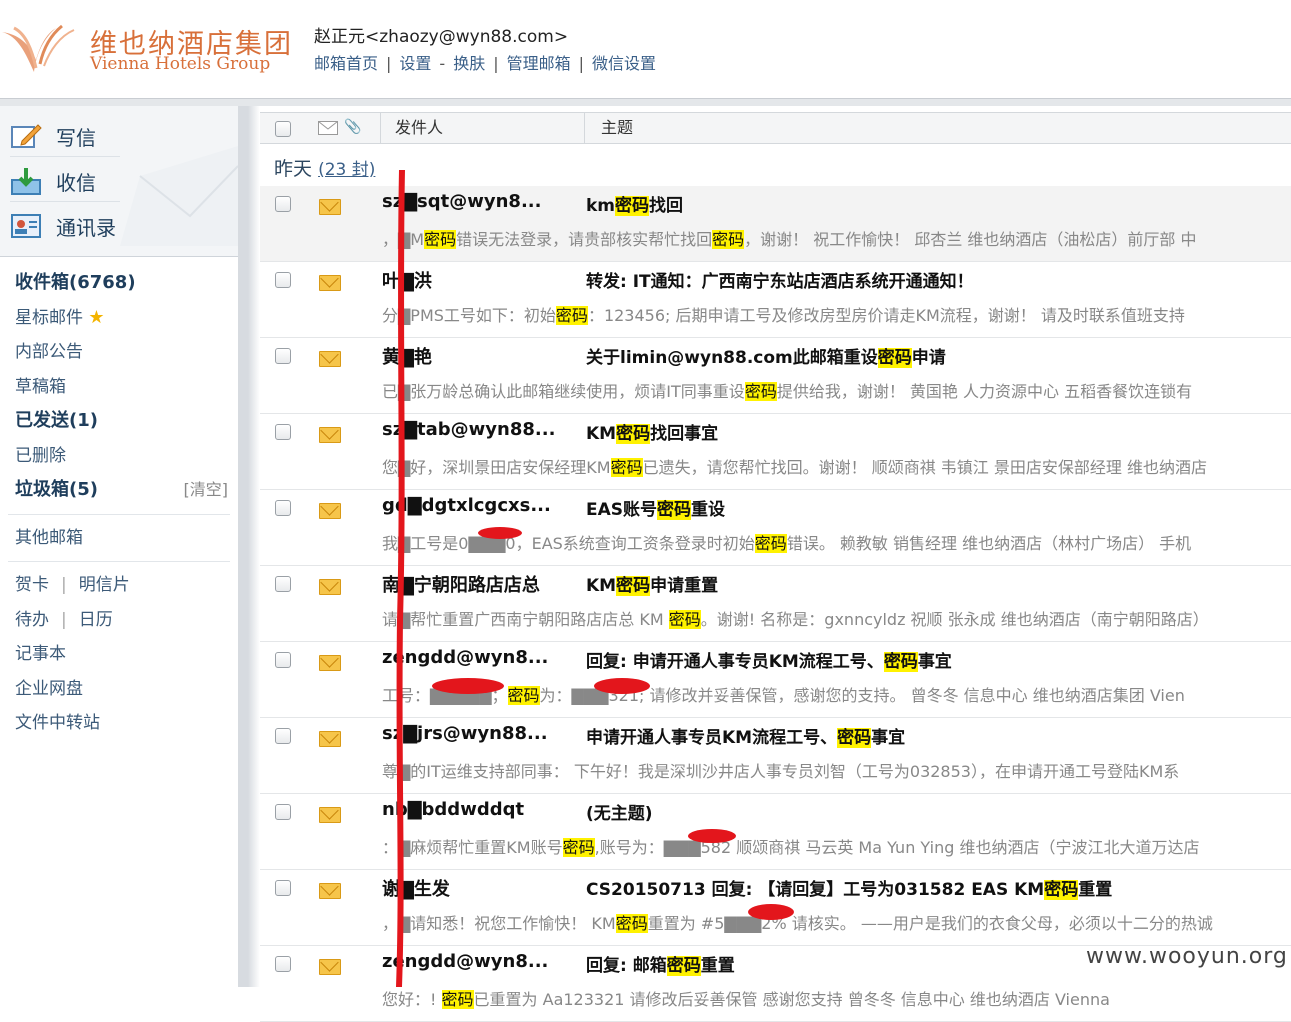  I want to click on preview-text: 。谢谢! 名称是：gxnncyldz 祝顺 张永成 维也纳酒店（南宁朝阳路店）, so click(954, 619).